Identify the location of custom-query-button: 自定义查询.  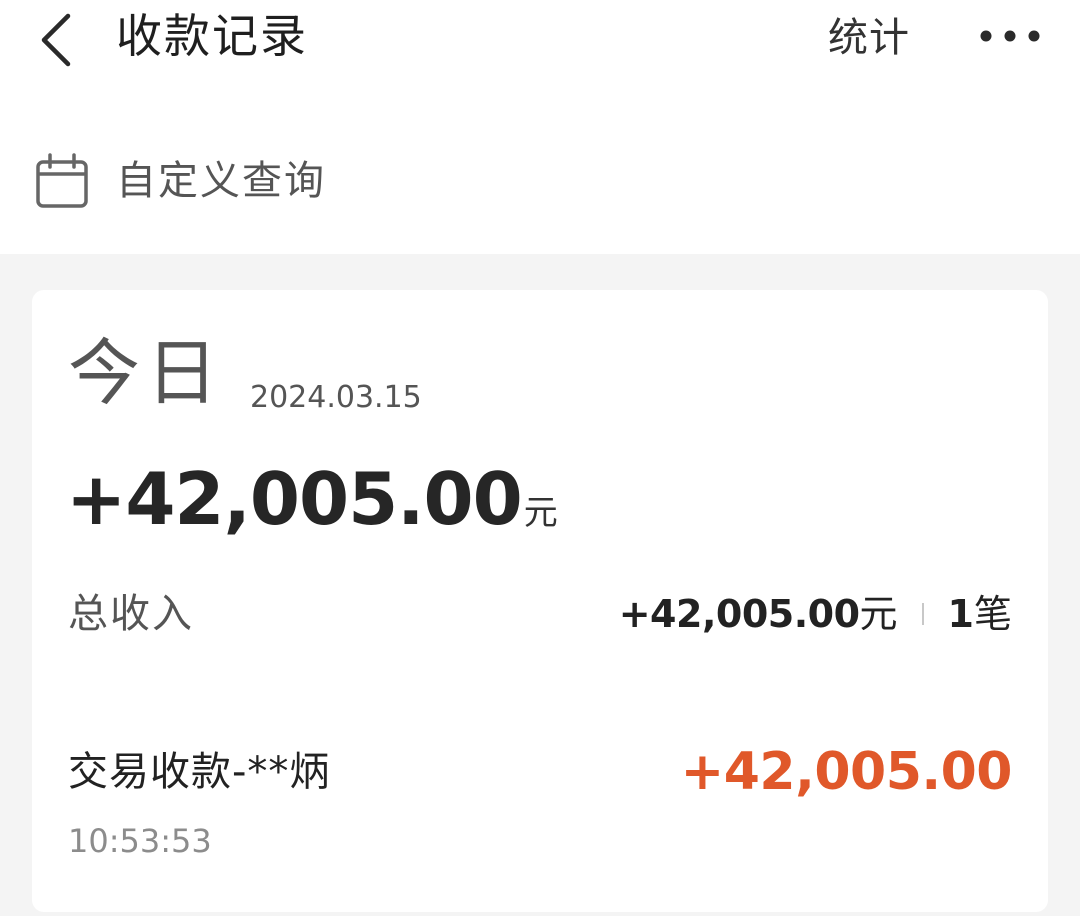
(208, 181).